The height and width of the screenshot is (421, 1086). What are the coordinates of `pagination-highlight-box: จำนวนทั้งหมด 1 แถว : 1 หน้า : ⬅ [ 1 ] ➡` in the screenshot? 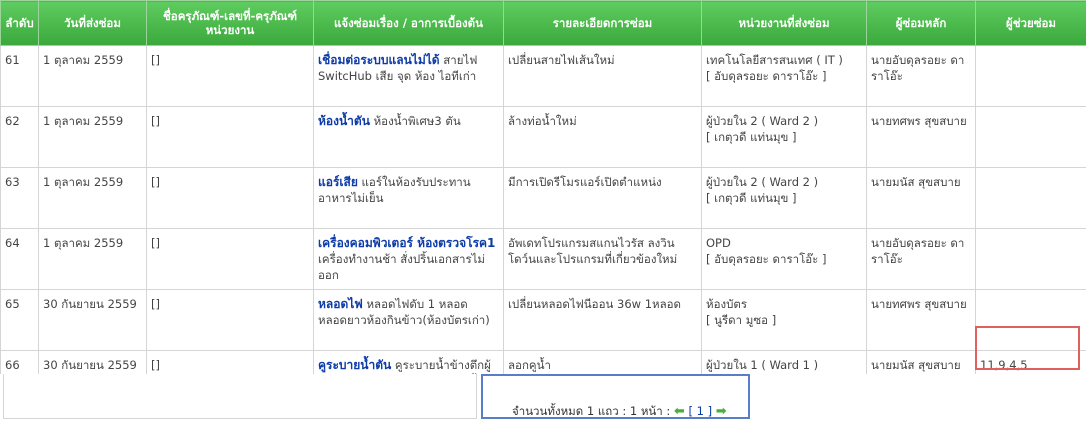 It's located at (615, 396).